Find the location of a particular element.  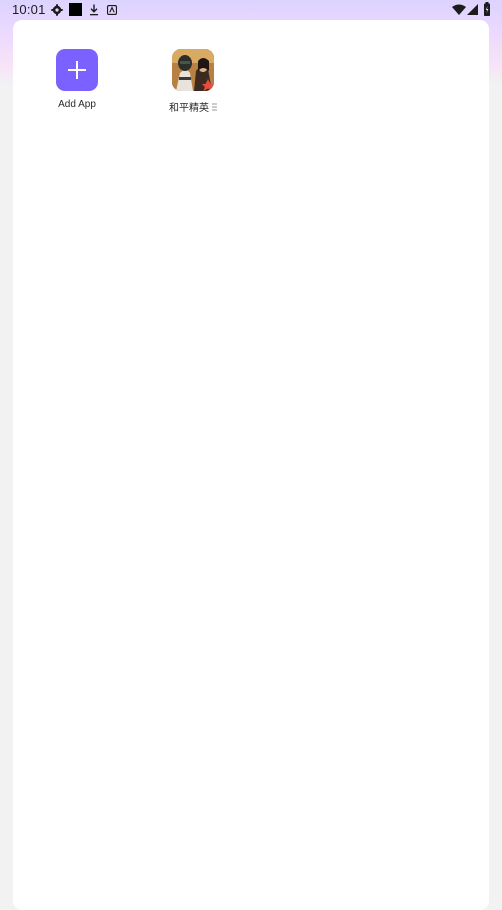

black-square-icon is located at coordinates (75, 9).